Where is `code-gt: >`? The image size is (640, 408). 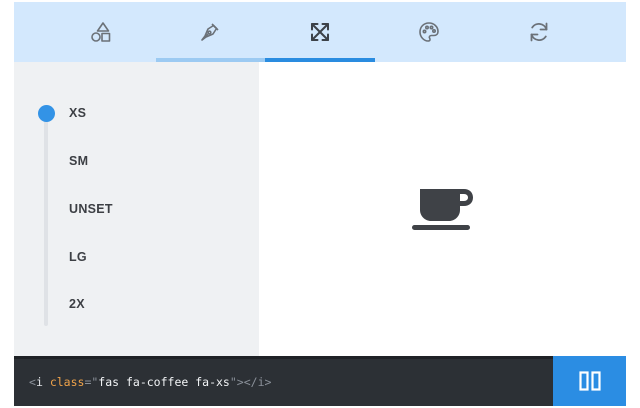
code-gt: > is located at coordinates (240, 382).